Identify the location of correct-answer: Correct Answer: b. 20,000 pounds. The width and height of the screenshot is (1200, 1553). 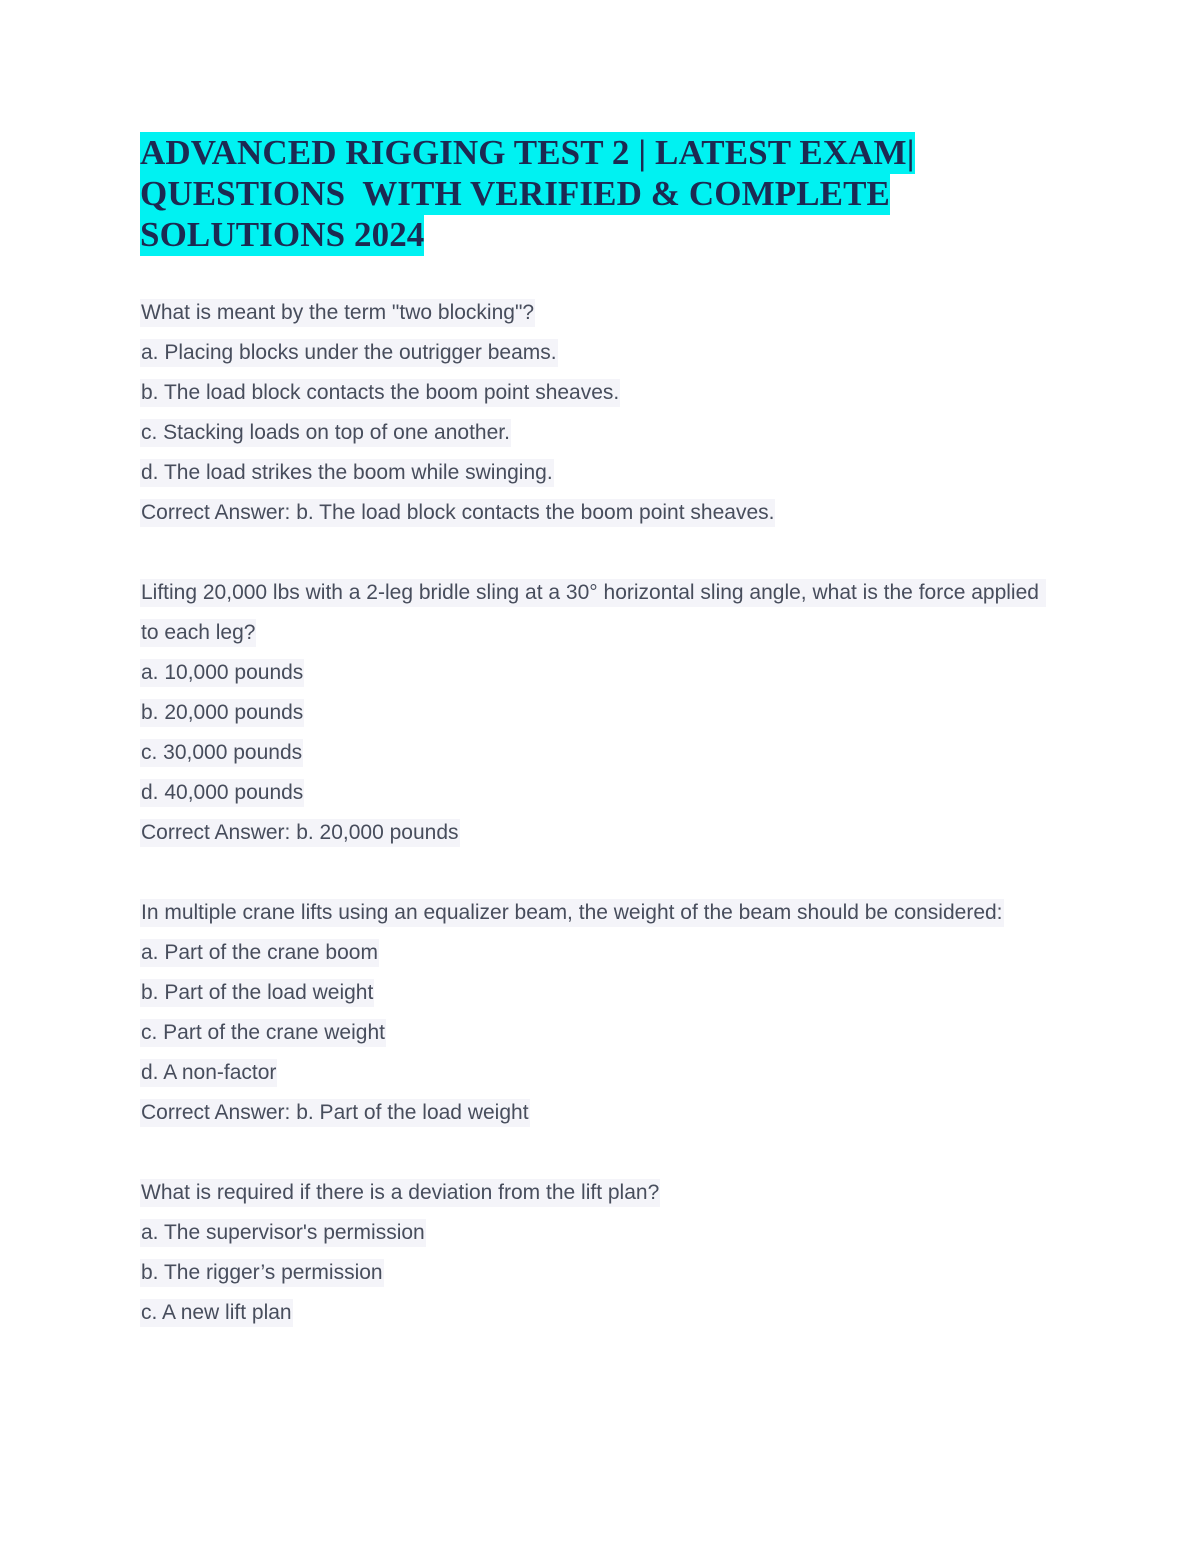
(590, 833).